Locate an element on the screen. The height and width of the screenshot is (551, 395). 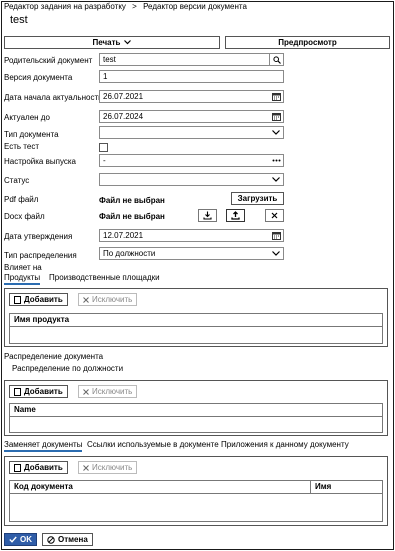
distribution-column-header: Name is located at coordinates (196, 410).